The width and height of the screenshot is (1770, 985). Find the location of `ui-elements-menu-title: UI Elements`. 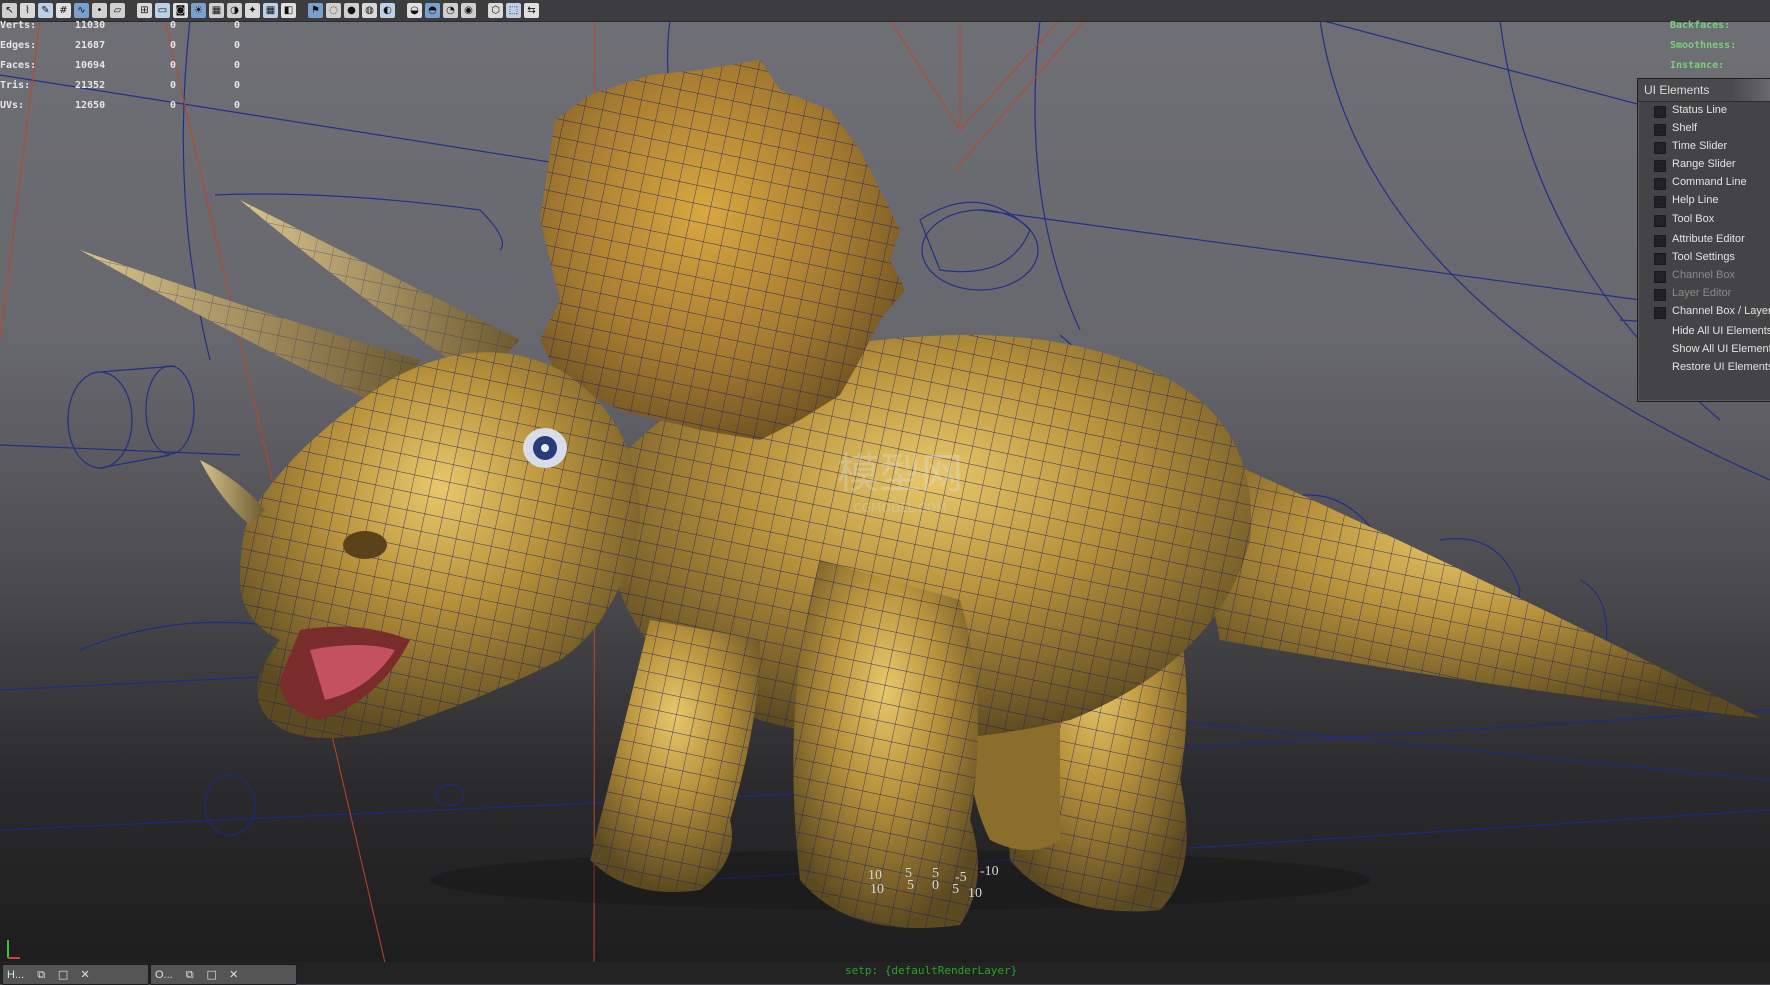

ui-elements-menu-title: UI Elements is located at coordinates (1704, 90).